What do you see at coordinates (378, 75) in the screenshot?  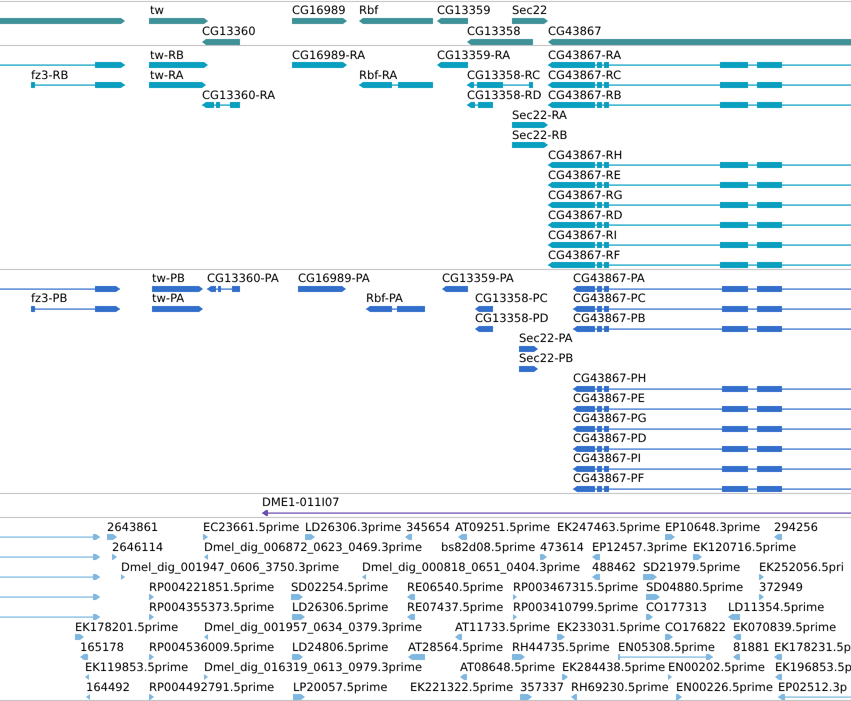 I see `transcript-label: Rbf-RA` at bounding box center [378, 75].